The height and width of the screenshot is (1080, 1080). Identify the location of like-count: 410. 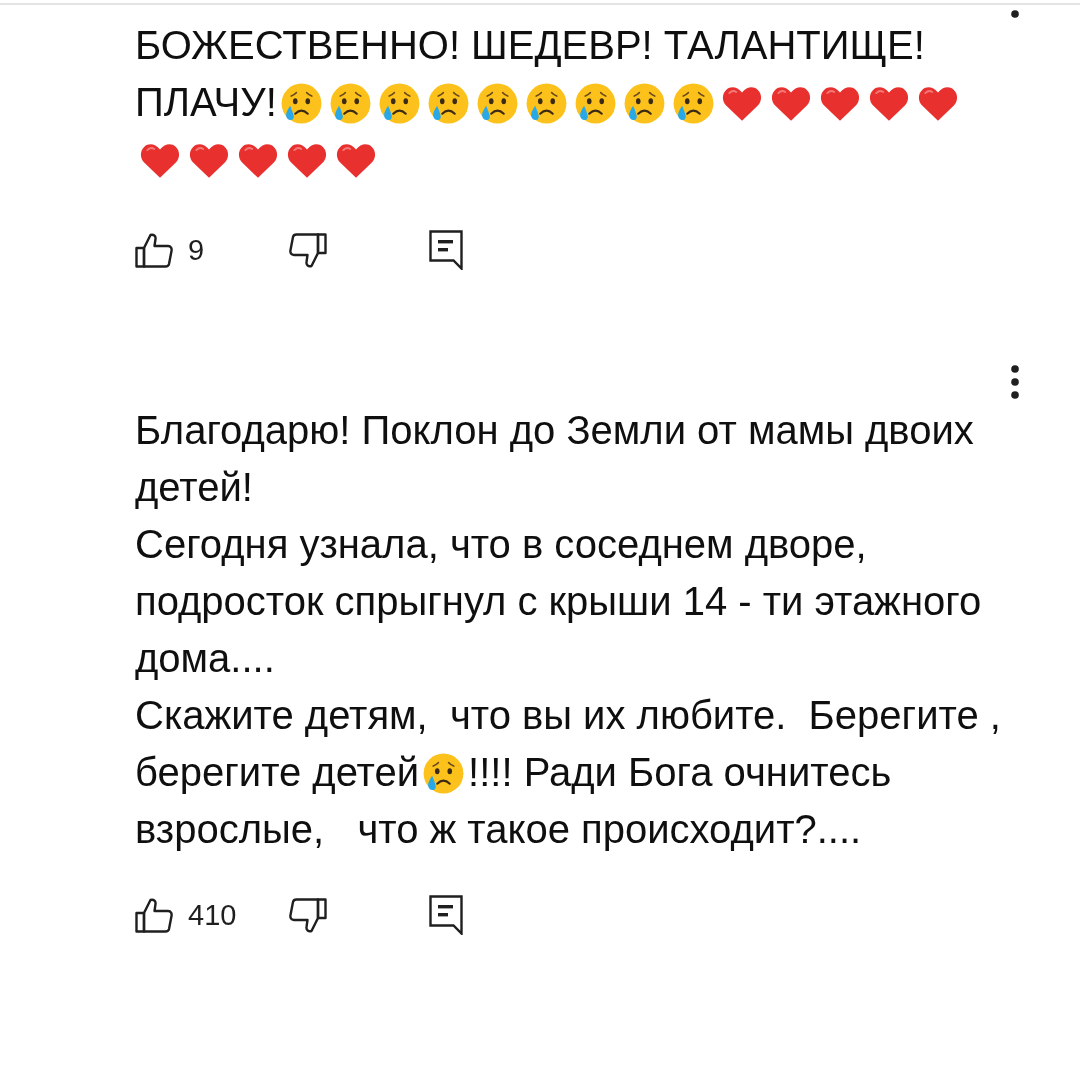
(212, 915).